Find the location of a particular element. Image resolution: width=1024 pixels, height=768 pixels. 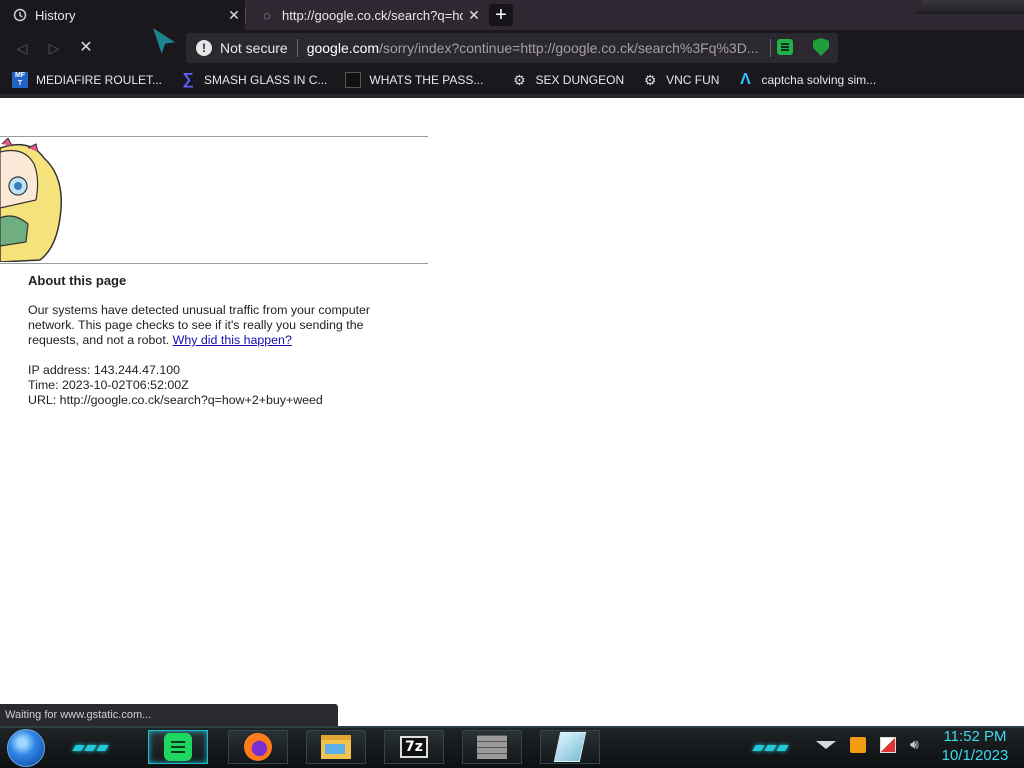

taskbar: 7z 🔊︎ 11:52 PM 10/1/2023 is located at coordinates (512, 747).